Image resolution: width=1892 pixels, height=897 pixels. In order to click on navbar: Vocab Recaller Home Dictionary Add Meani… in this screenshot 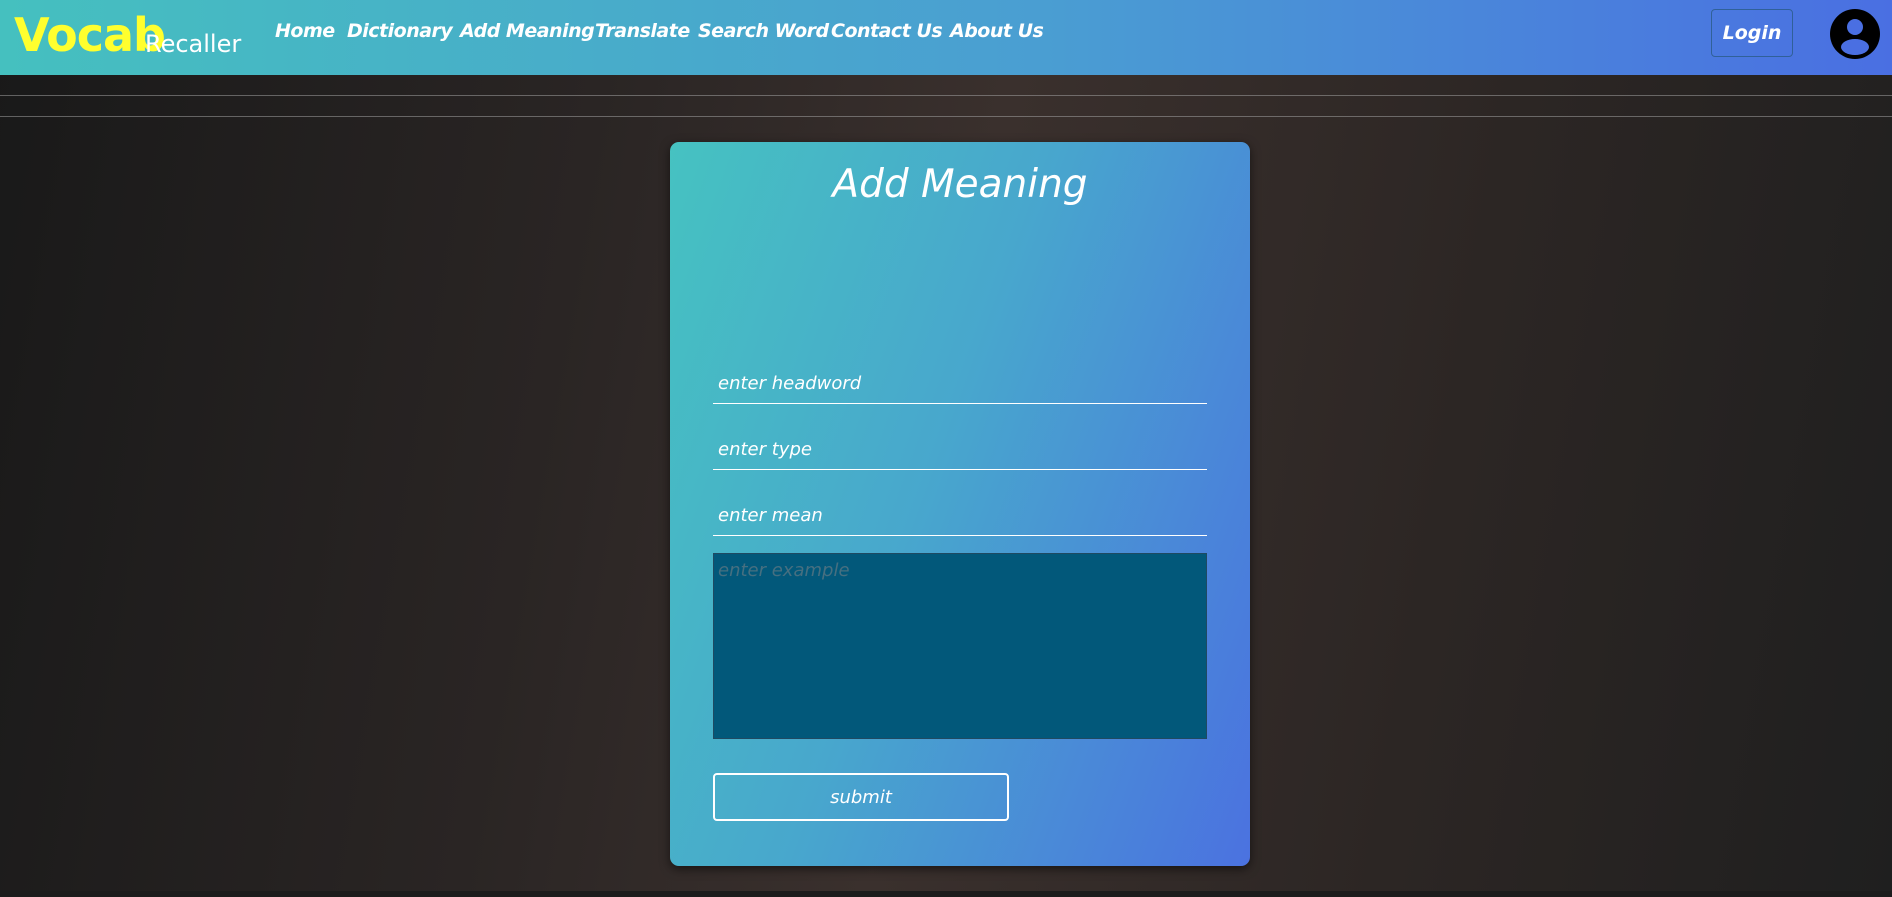, I will do `click(946, 37)`.